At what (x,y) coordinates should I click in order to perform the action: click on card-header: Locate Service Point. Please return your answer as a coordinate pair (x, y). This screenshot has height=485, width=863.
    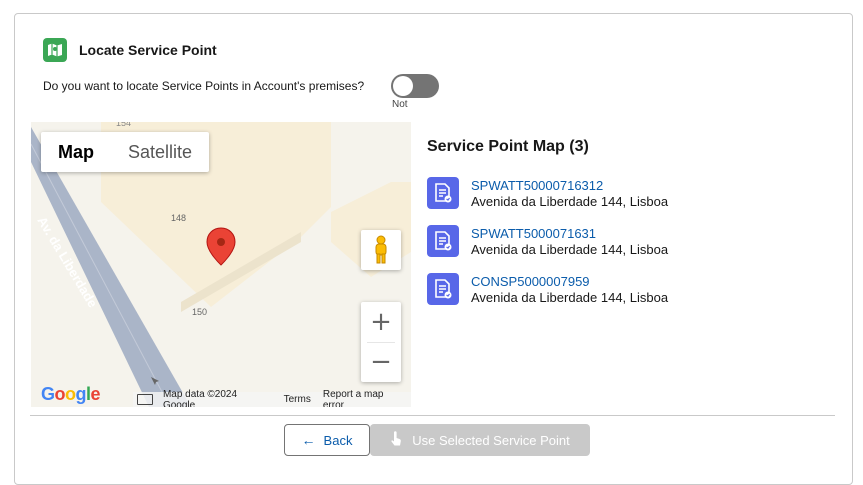
    Looking at the image, I should click on (130, 50).